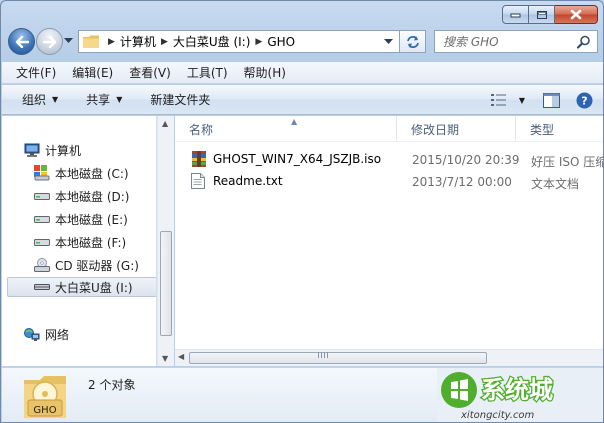 Image resolution: width=604 pixels, height=423 pixels. What do you see at coordinates (92, 73) in the screenshot?
I see `menu-edit: 编辑(E)` at bounding box center [92, 73].